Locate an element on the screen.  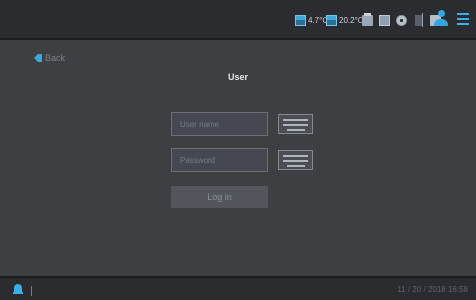
temperature-2-value: 20.2°C is located at coordinates (351, 20).